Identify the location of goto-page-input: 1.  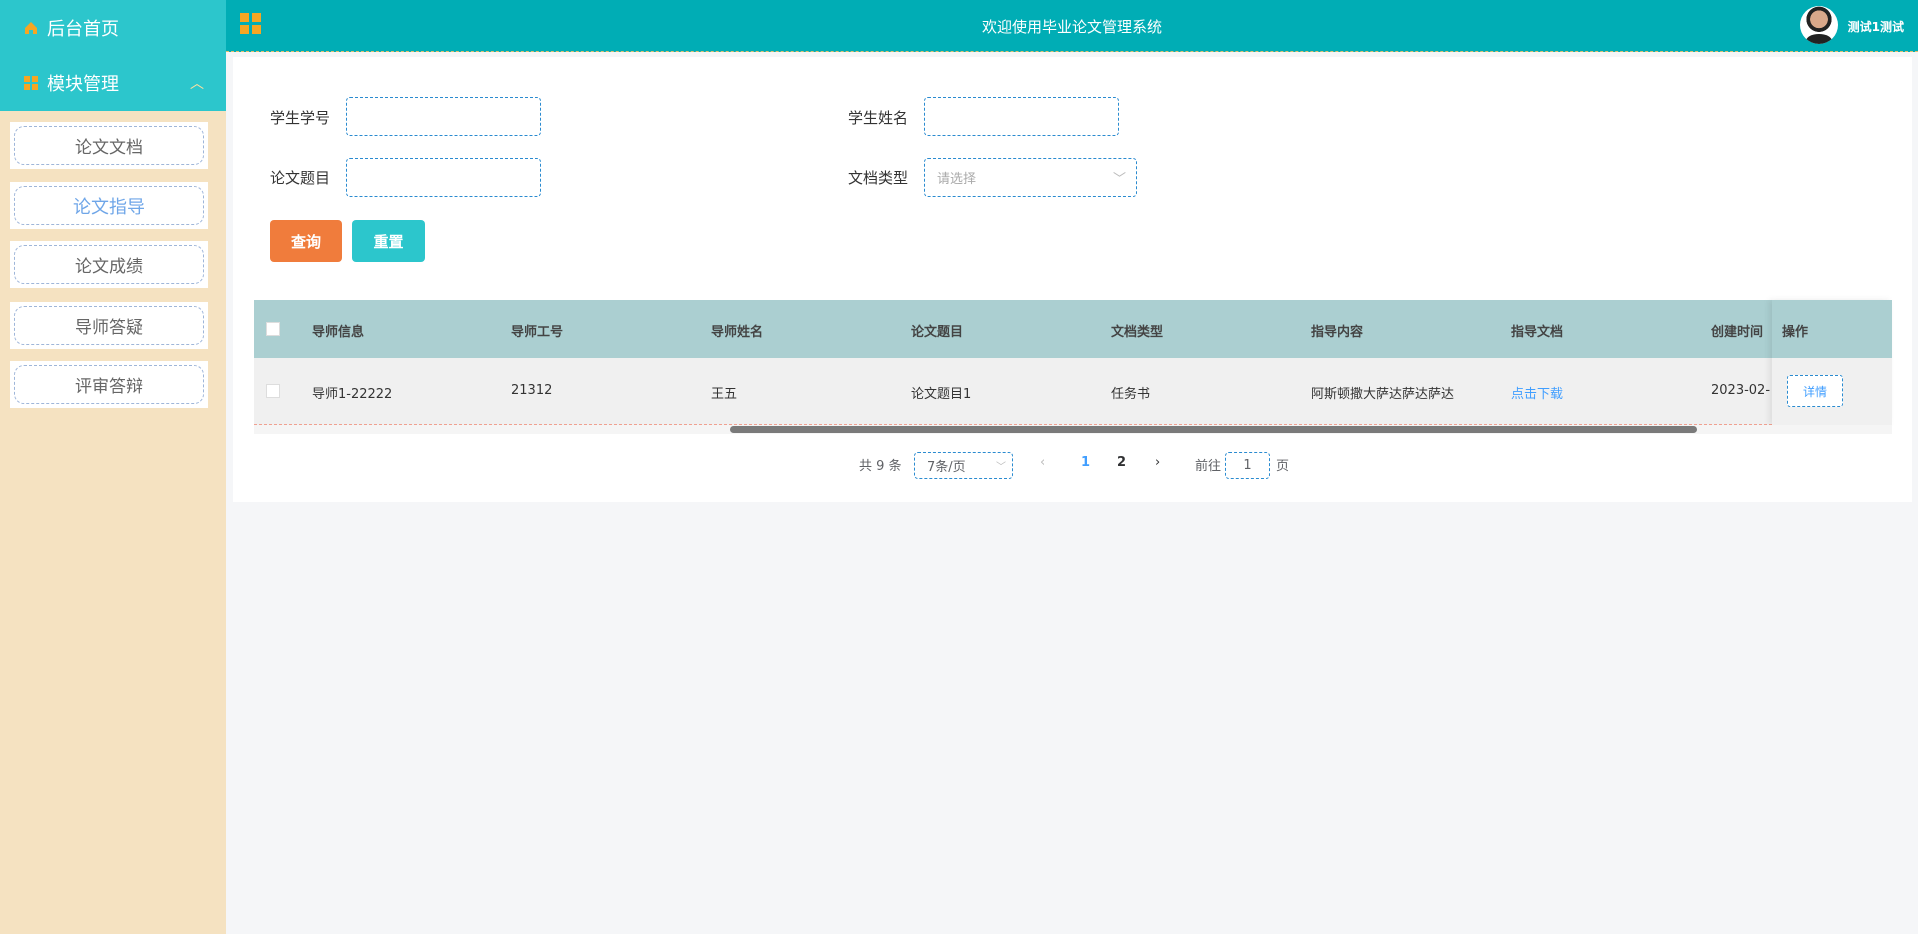
(1247, 465).